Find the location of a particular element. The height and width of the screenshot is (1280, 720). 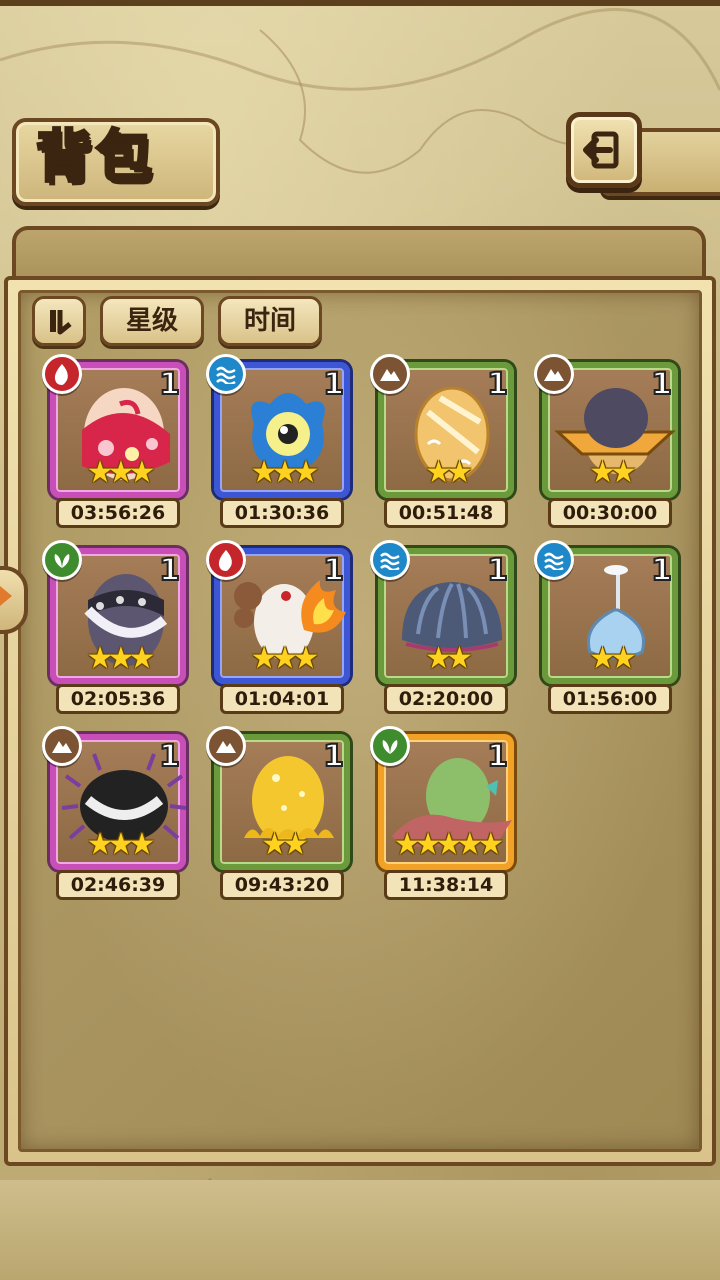

hatch-timer: 03:56:26 is located at coordinates (118, 513).